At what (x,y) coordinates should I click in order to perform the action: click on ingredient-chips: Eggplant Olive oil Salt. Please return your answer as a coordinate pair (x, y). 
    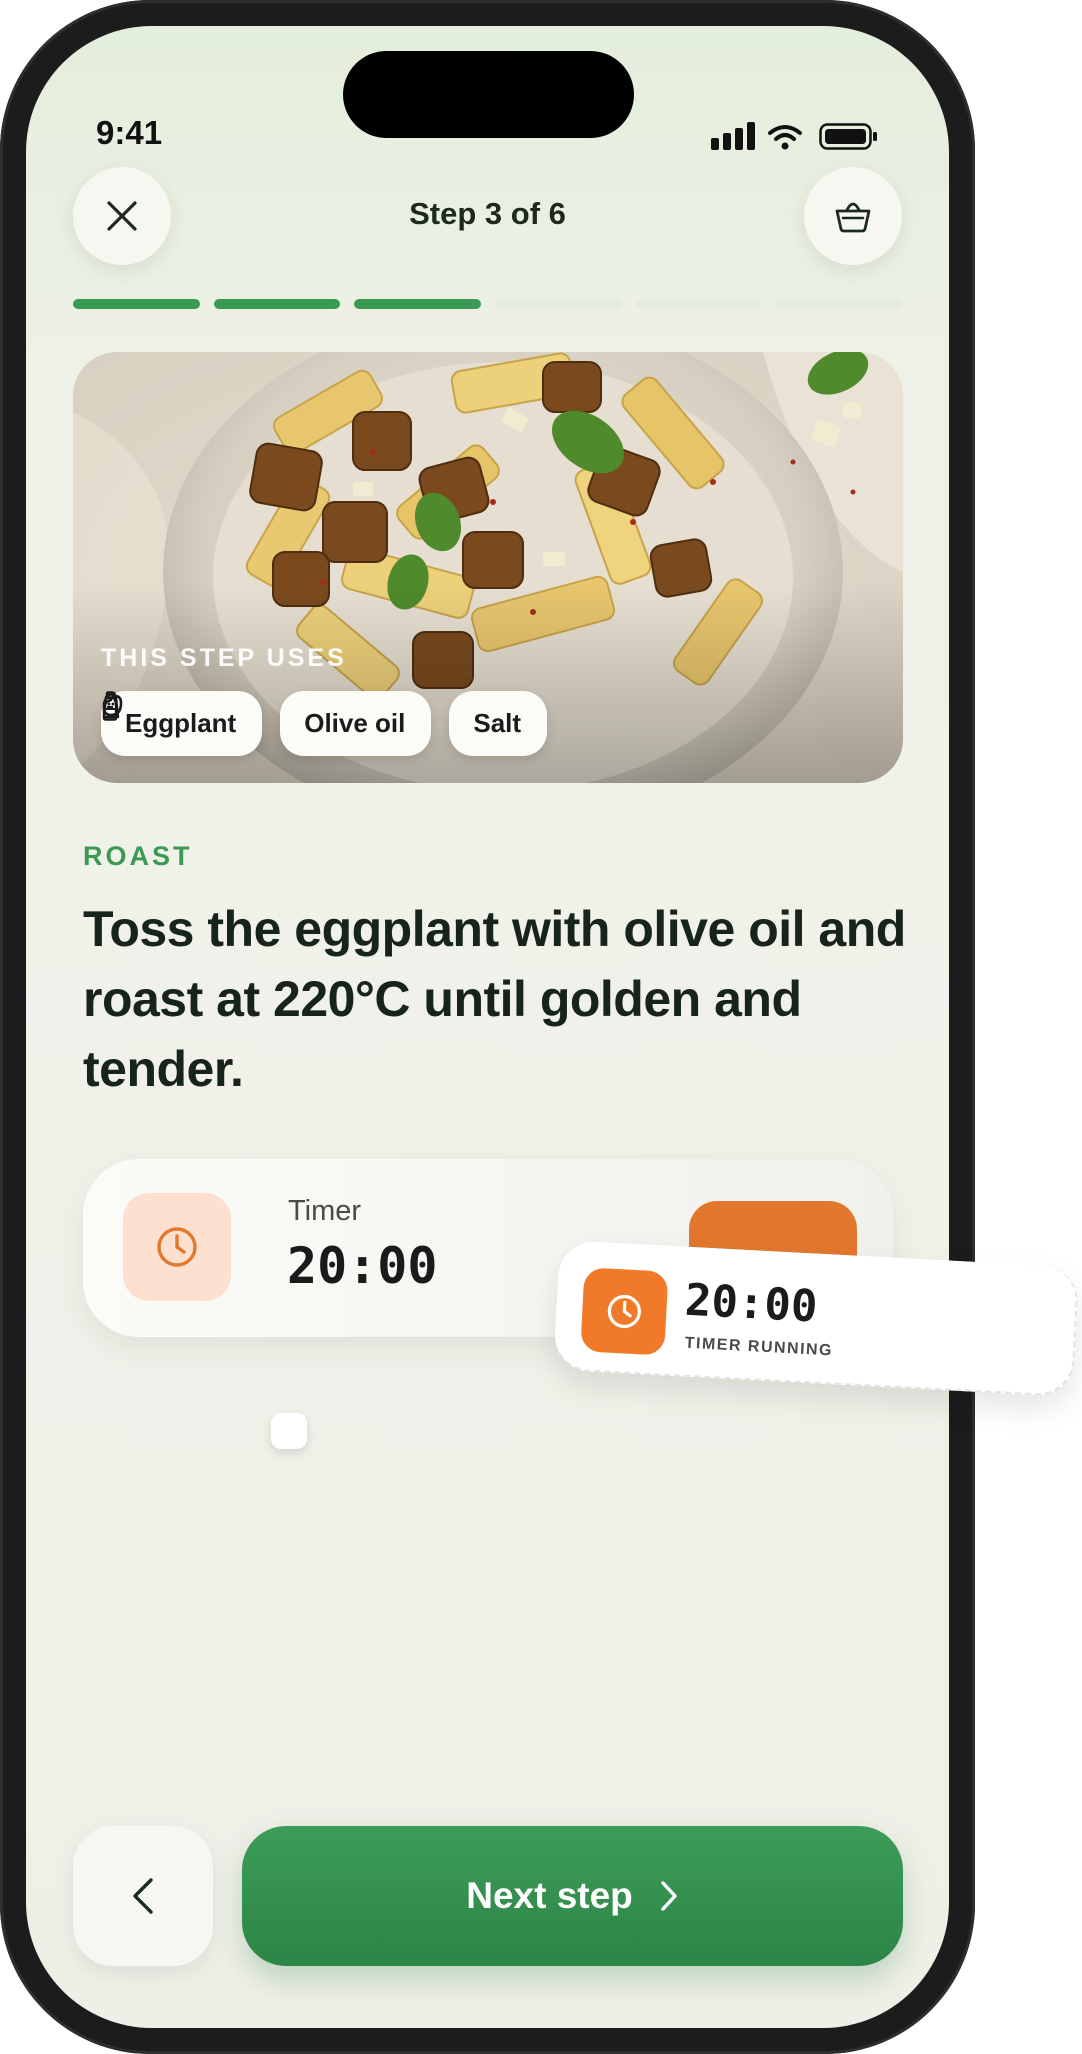
    Looking at the image, I should click on (324, 723).